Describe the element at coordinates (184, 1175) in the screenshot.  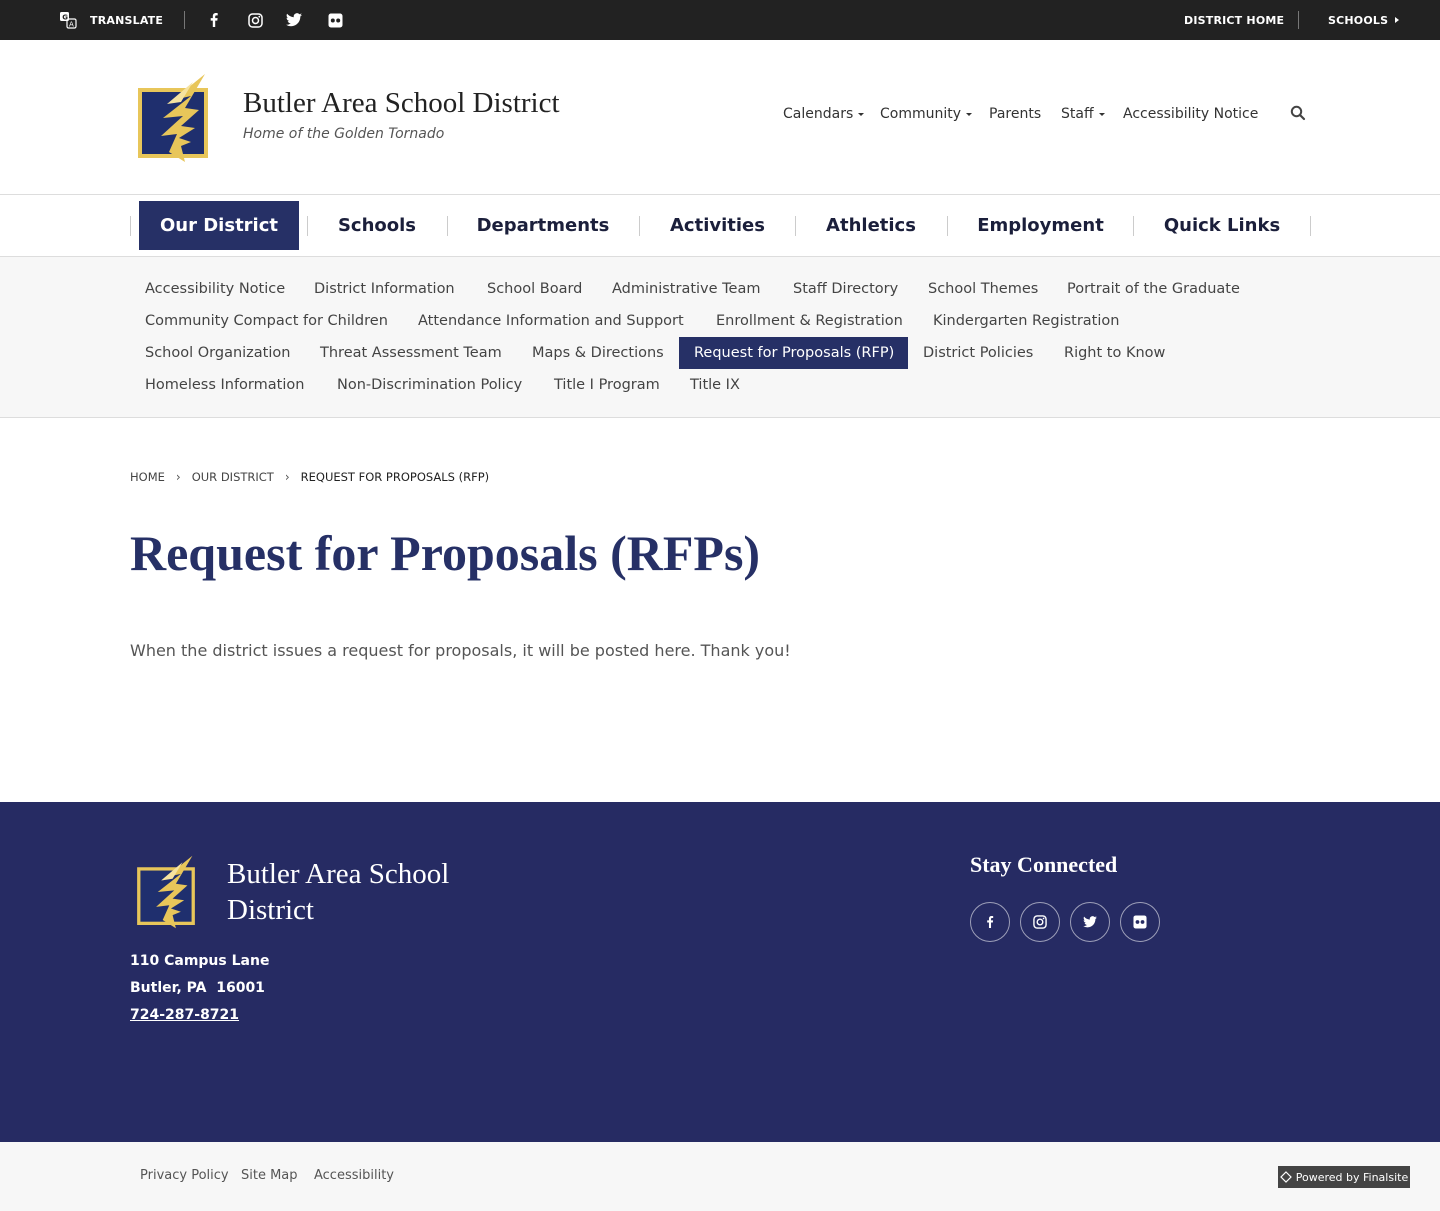
I see `privacy-policy-link: Privacy Policy` at that location.